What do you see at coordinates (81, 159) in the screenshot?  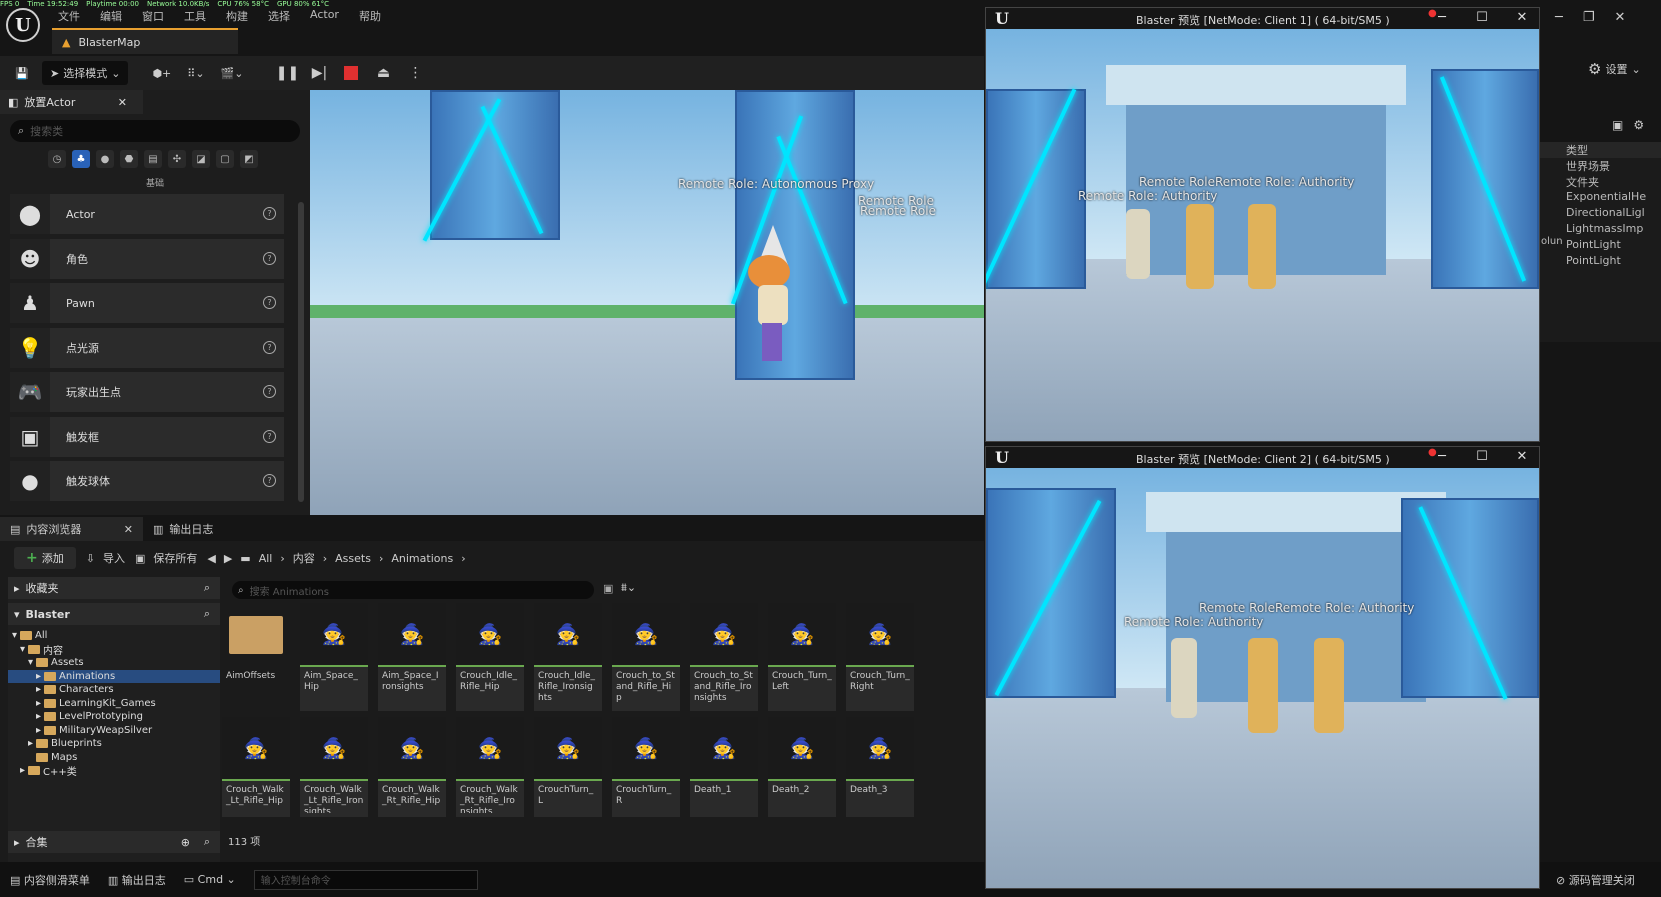 I see `basic-category-icon: ♣` at bounding box center [81, 159].